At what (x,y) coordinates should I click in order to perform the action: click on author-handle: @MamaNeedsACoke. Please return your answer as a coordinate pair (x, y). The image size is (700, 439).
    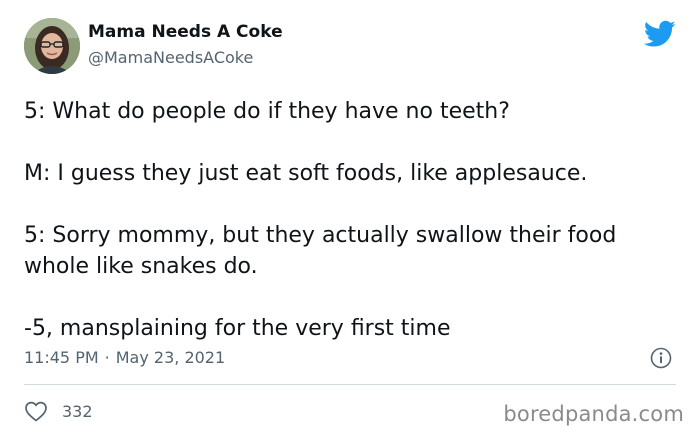
    Looking at the image, I should click on (170, 57).